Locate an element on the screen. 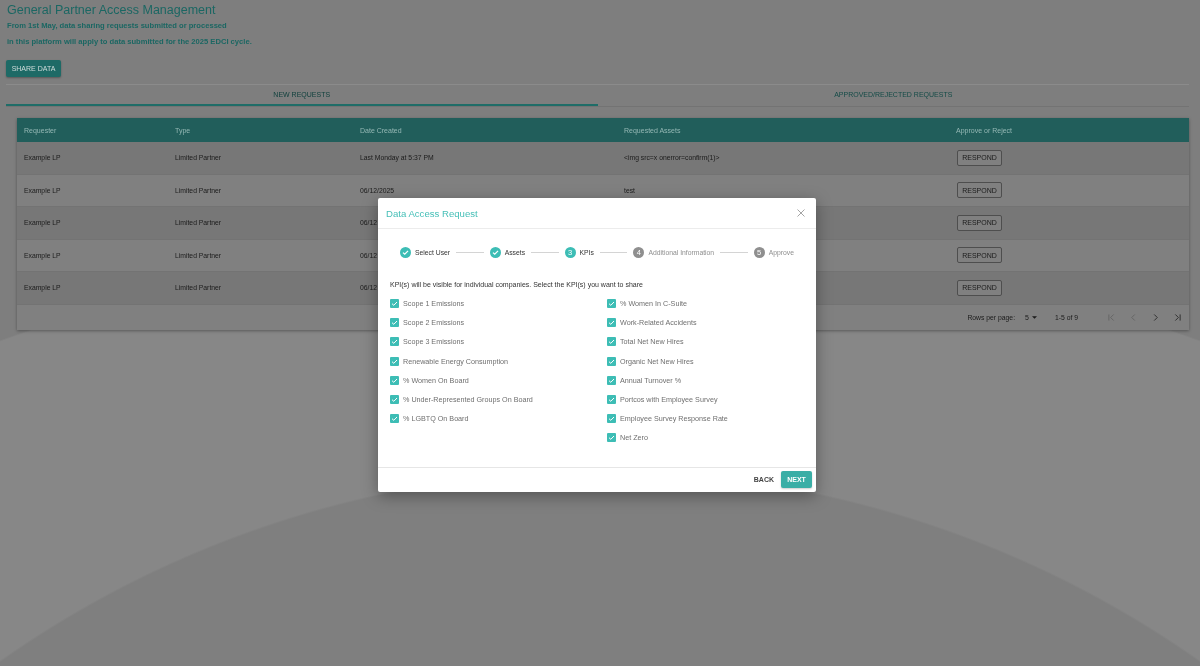 This screenshot has height=666, width=1200. caret-down-icon is located at coordinates (1034, 317).